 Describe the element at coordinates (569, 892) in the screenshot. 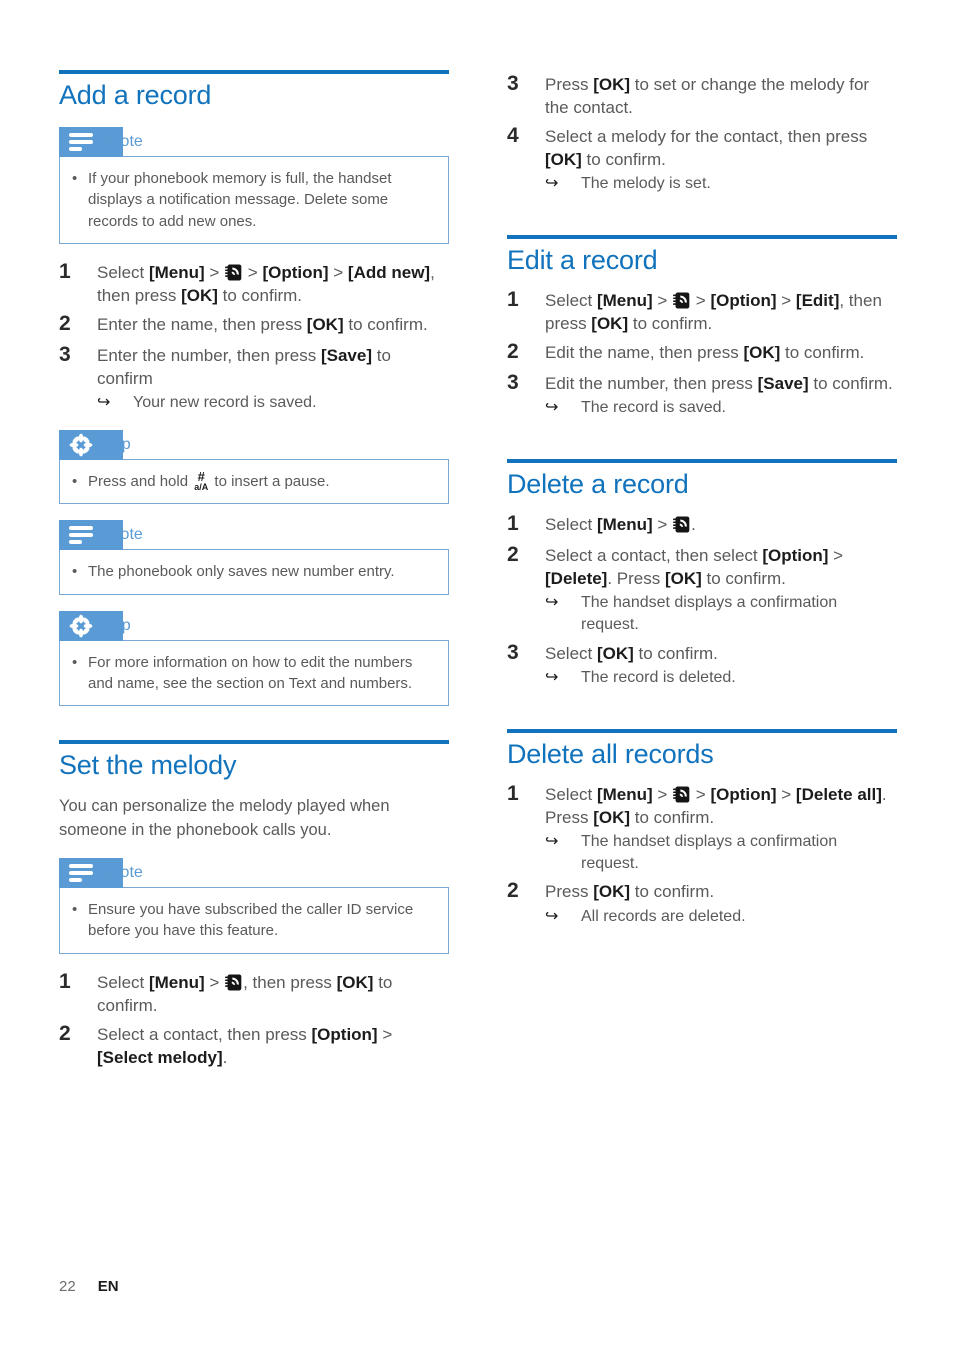

I see `step-text-fragment: Press` at that location.